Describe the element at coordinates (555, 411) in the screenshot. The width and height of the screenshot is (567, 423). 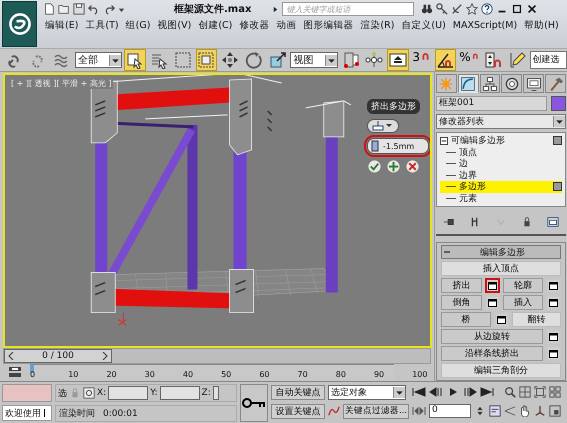
I see `maximize-viewport-icon` at that location.